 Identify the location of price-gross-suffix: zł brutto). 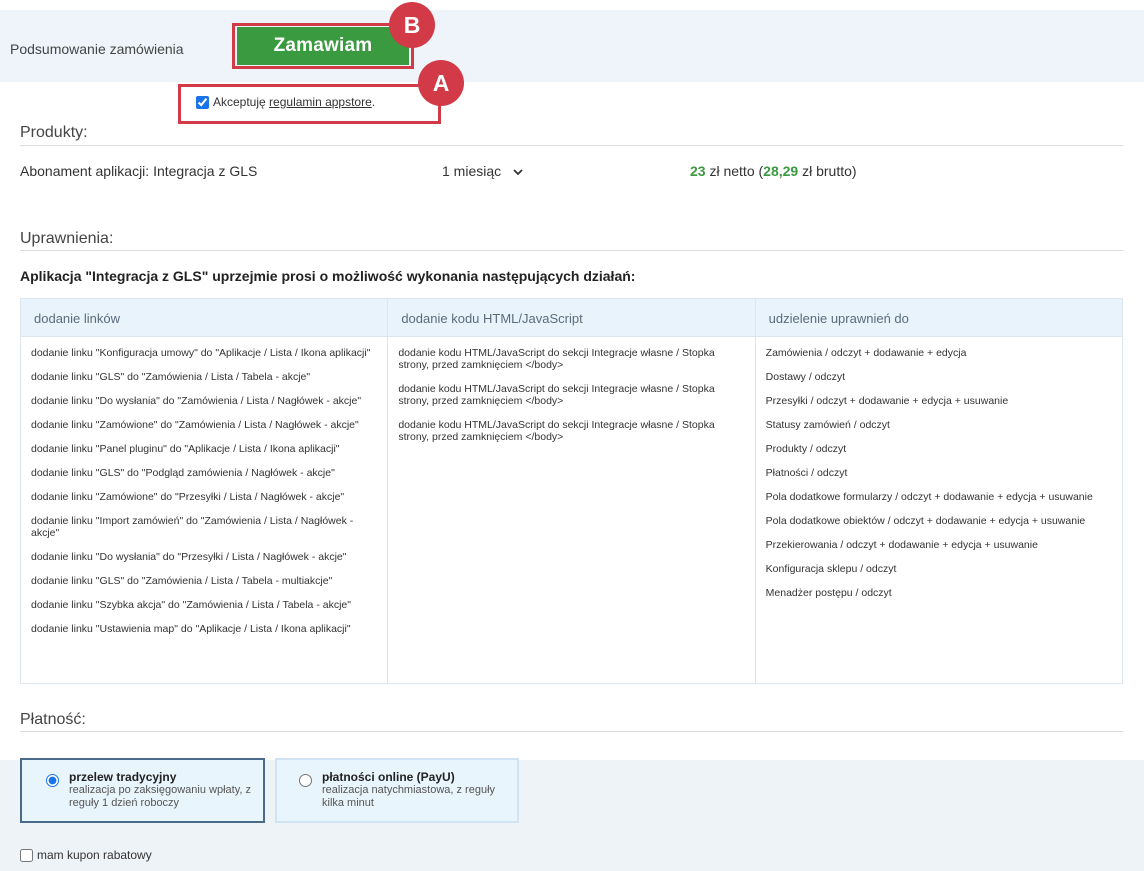
(827, 171).